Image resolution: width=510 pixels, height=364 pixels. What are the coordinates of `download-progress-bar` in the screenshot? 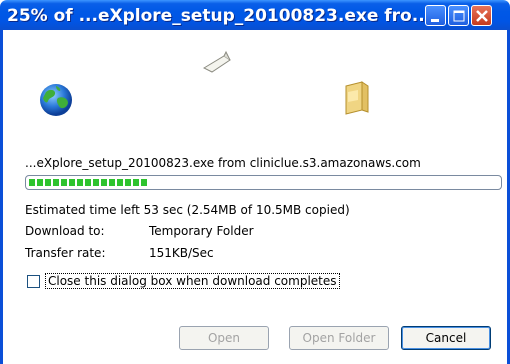 It's located at (263, 182).